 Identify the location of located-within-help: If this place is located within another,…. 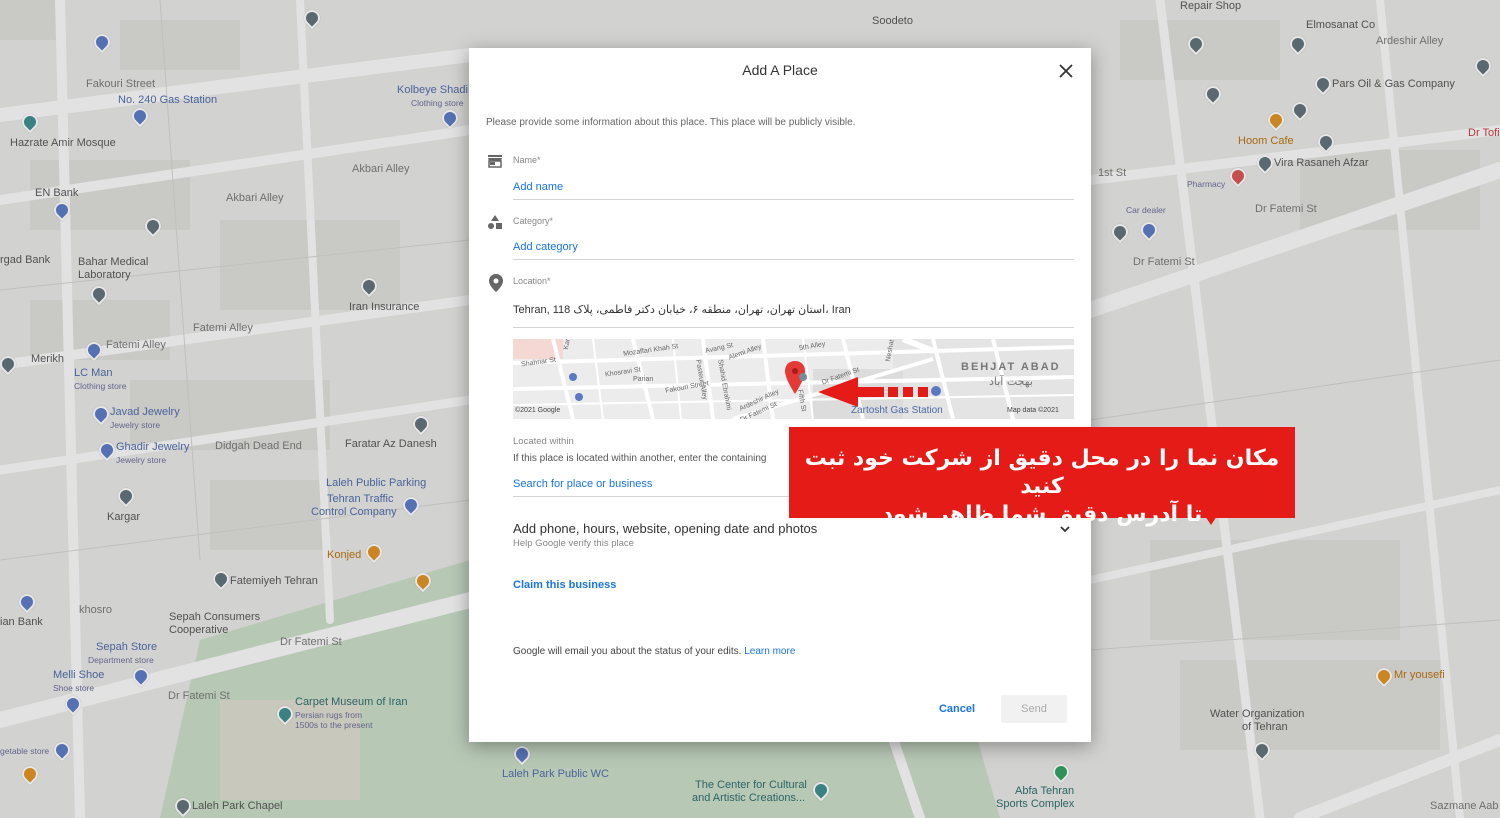
(640, 458).